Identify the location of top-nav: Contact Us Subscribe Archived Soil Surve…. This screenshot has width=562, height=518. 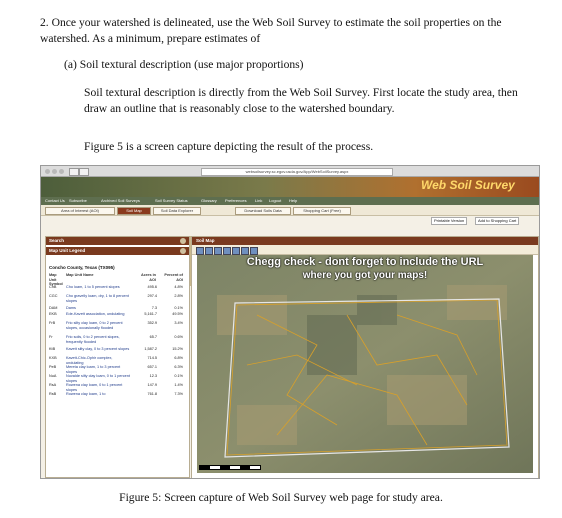
(290, 201).